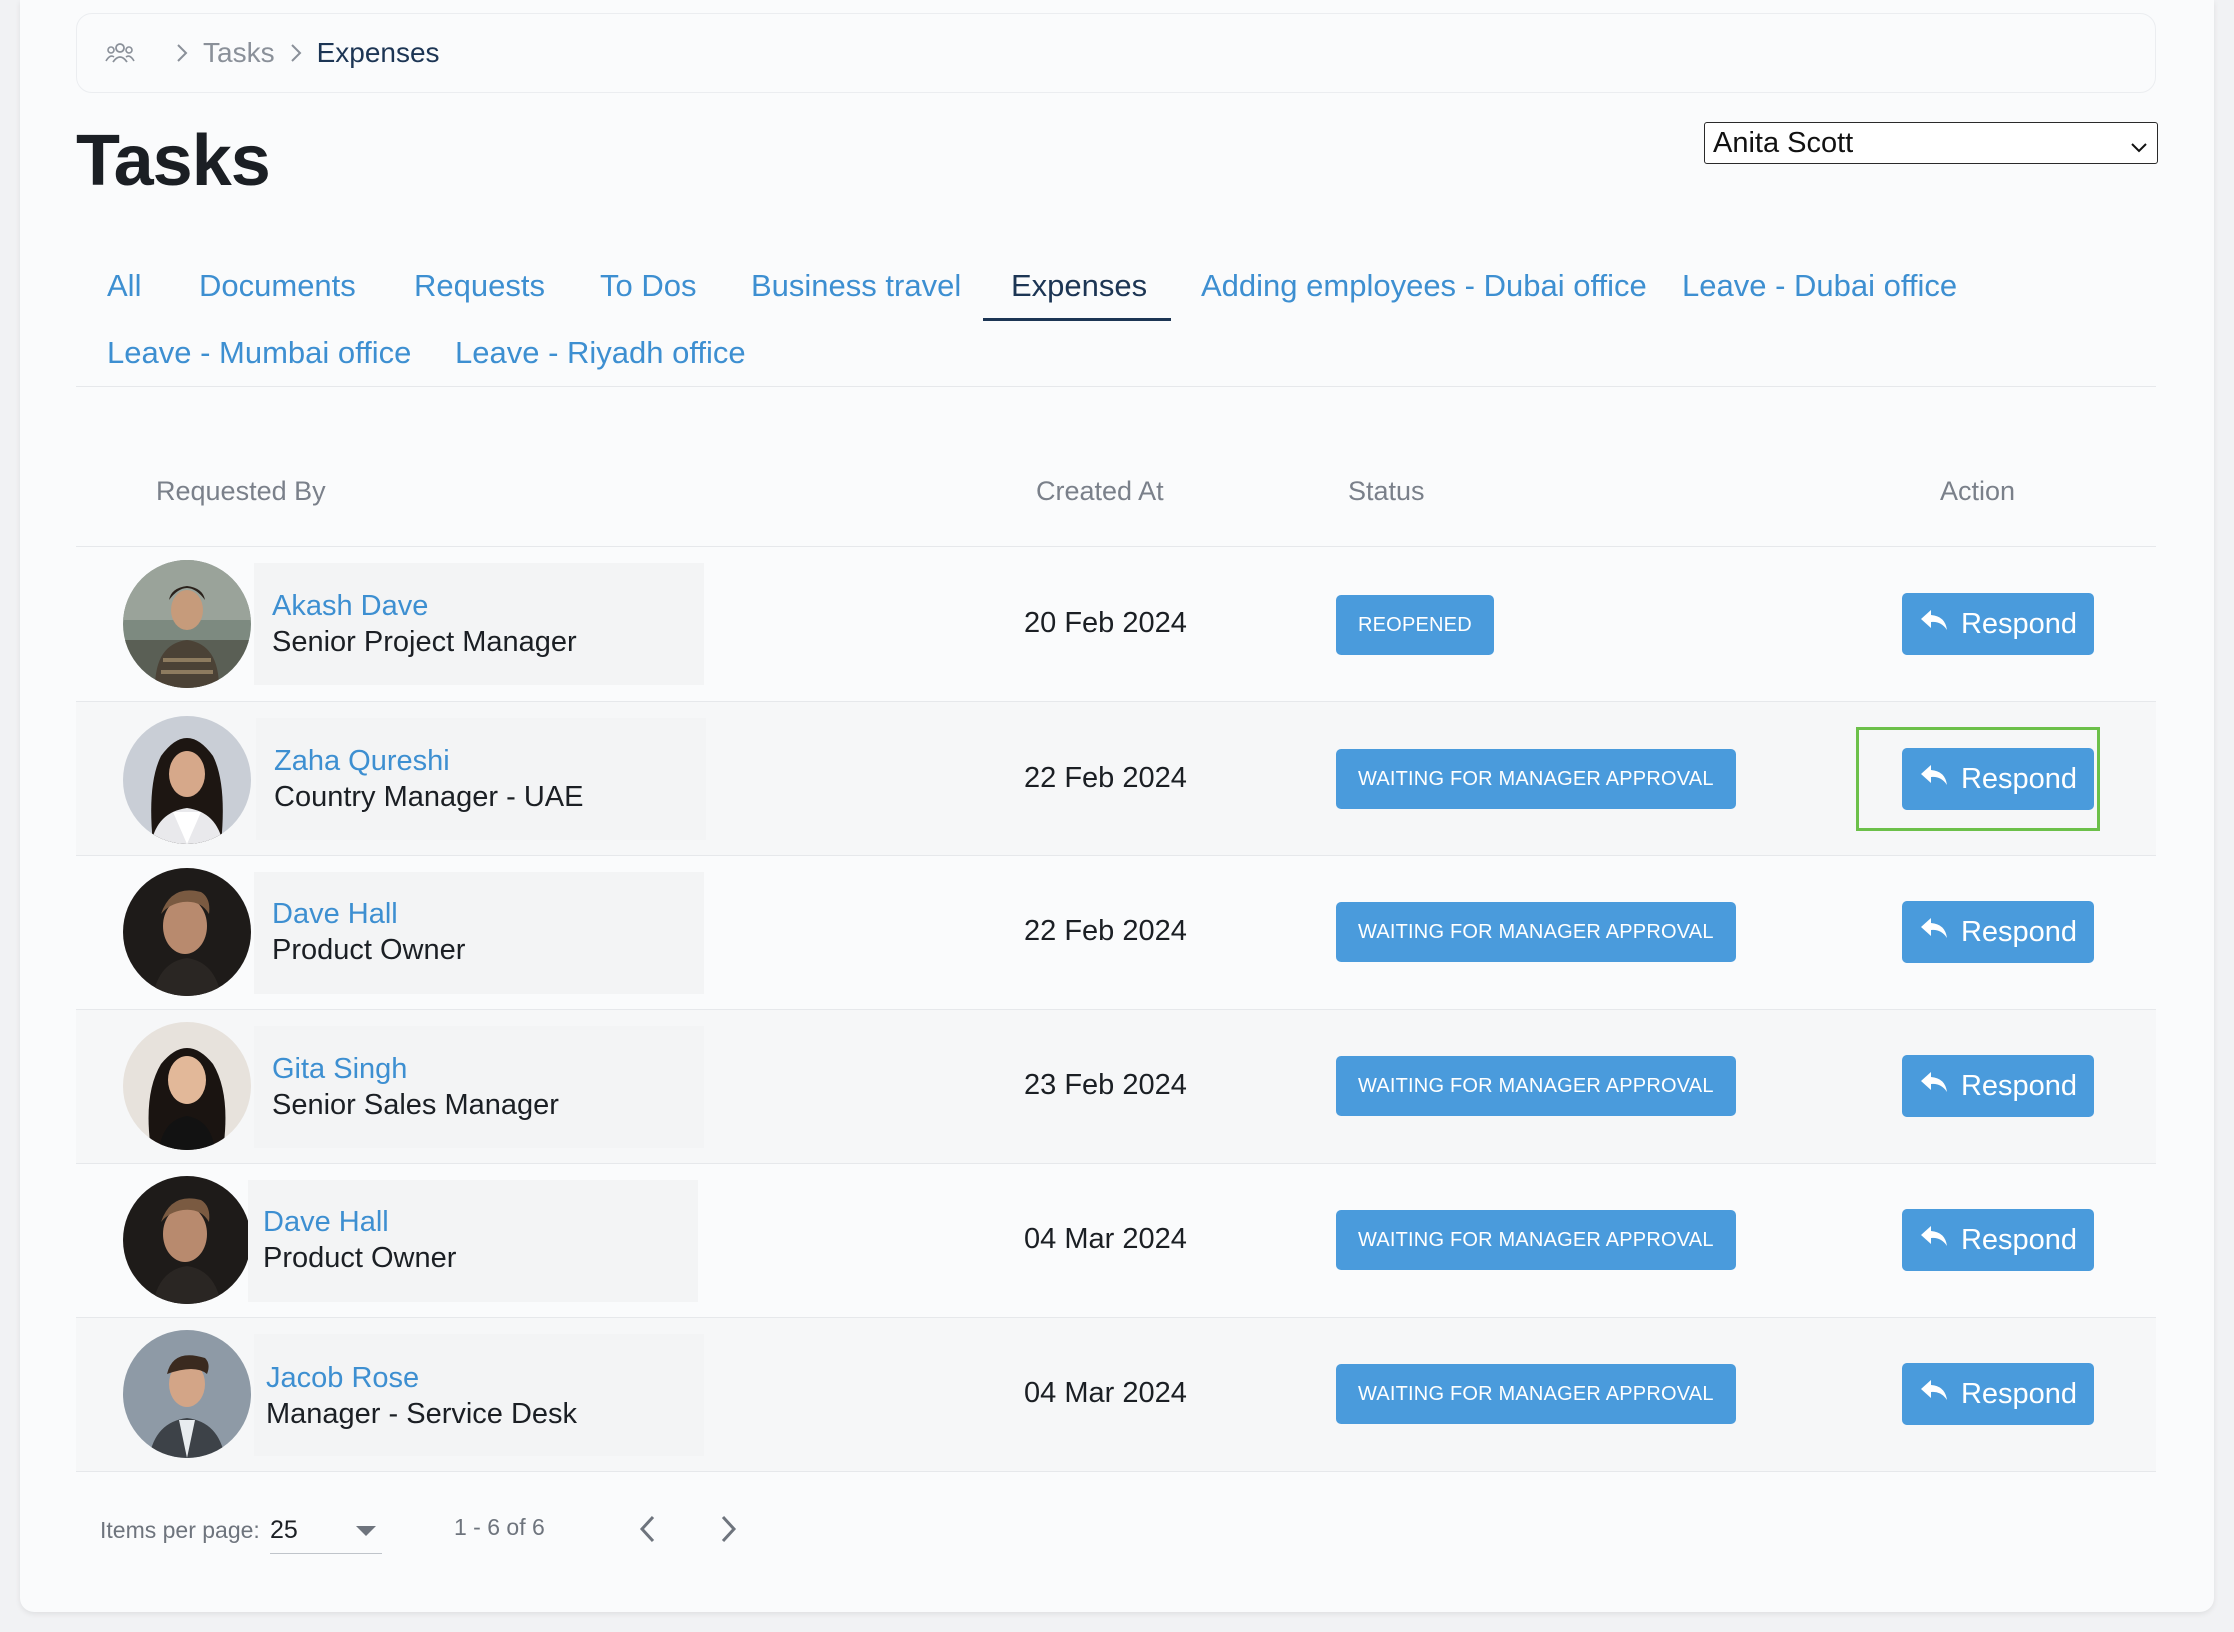 This screenshot has height=1632, width=2234. What do you see at coordinates (173, 161) in the screenshot?
I see `page-title: Tasks` at bounding box center [173, 161].